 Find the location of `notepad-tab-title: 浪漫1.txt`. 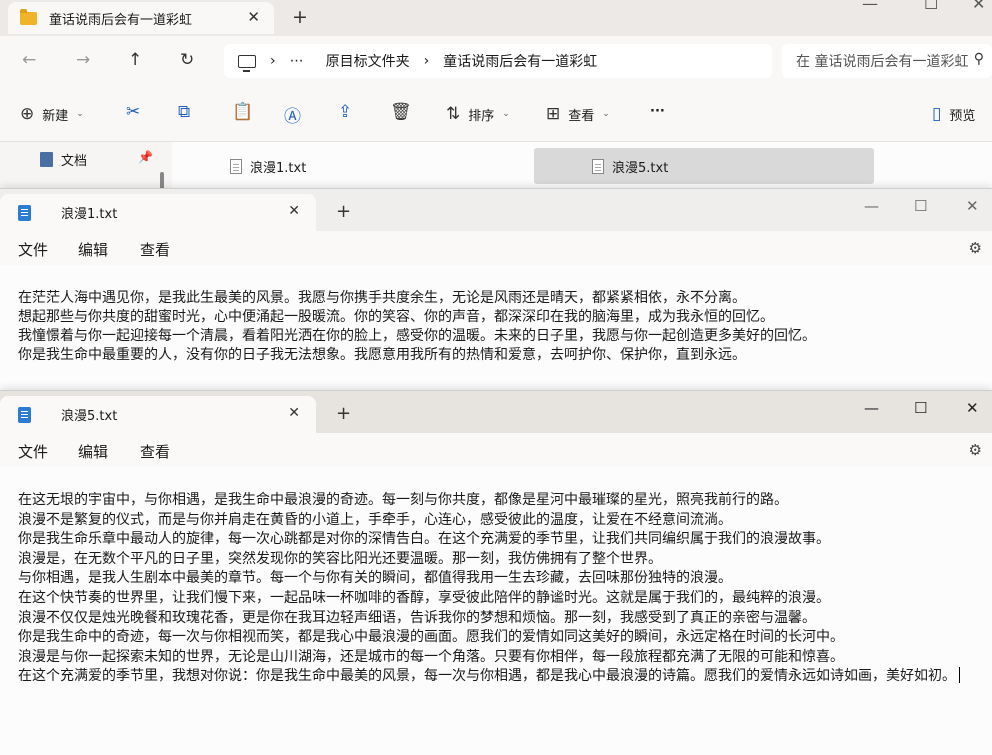

notepad-tab-title: 浪漫1.txt is located at coordinates (89, 214).